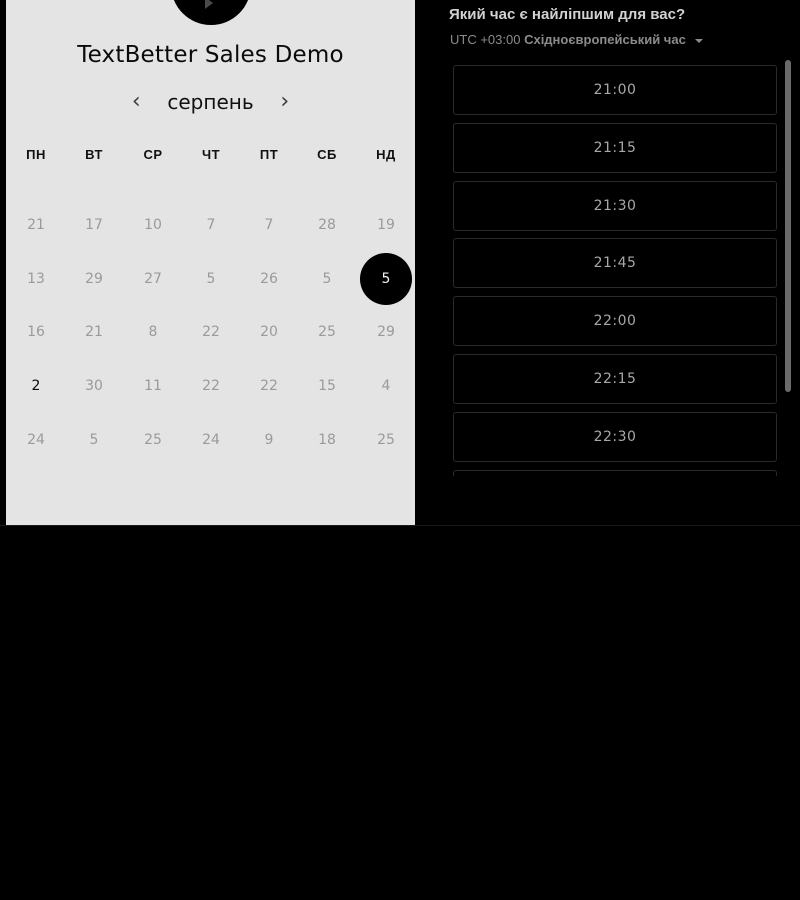 The height and width of the screenshot is (900, 800). What do you see at coordinates (269, 154) in the screenshot?
I see `weekday-label: ПТ` at bounding box center [269, 154].